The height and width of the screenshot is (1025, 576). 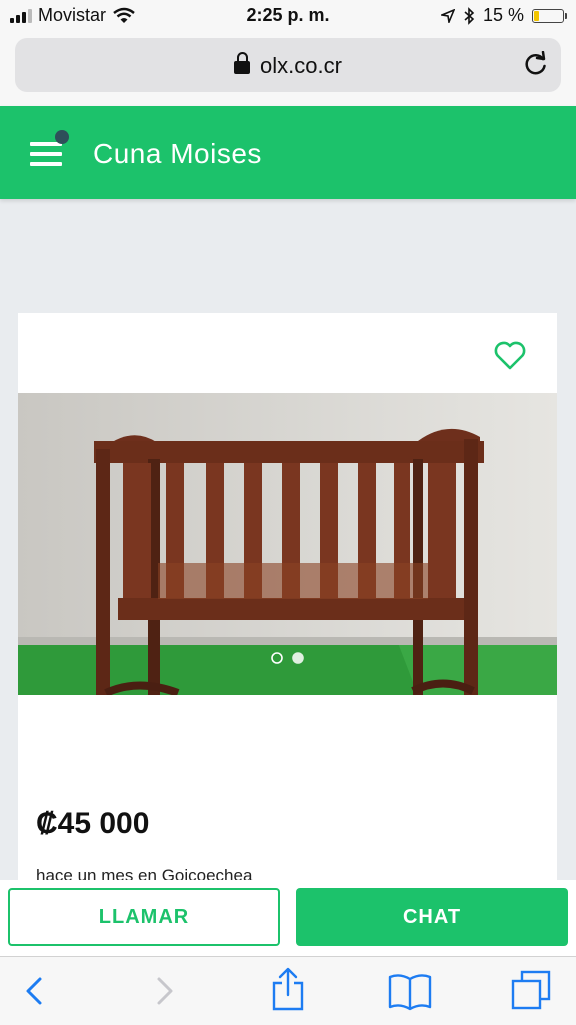 What do you see at coordinates (469, 15) in the screenshot?
I see `bluetooth-icon` at bounding box center [469, 15].